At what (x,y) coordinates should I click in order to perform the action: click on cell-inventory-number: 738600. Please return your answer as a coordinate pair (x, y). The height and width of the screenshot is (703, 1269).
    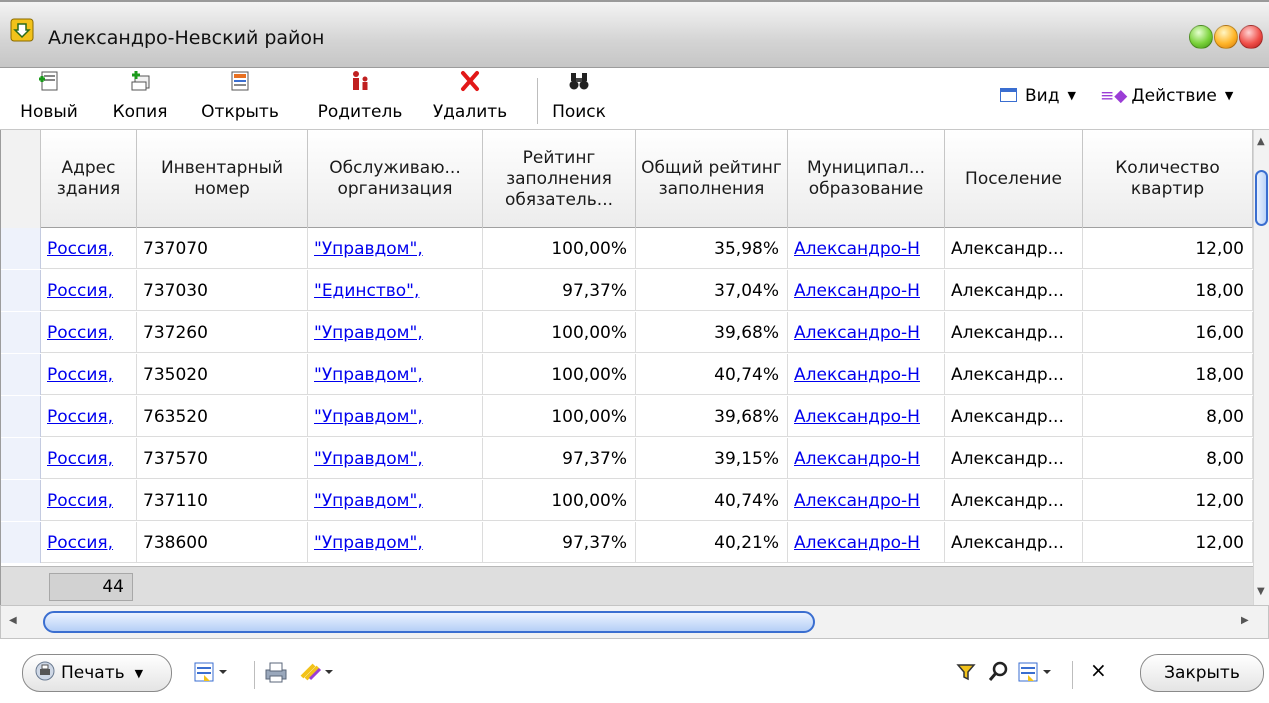
    Looking at the image, I should click on (222, 542).